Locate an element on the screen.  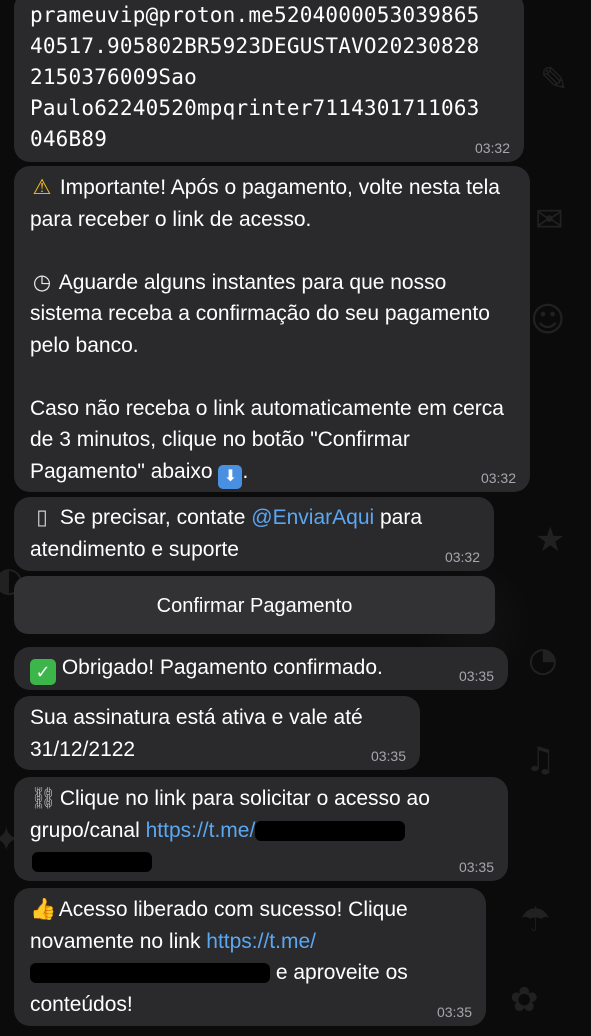
doodle-icon: ◔ is located at coordinates (543, 660).